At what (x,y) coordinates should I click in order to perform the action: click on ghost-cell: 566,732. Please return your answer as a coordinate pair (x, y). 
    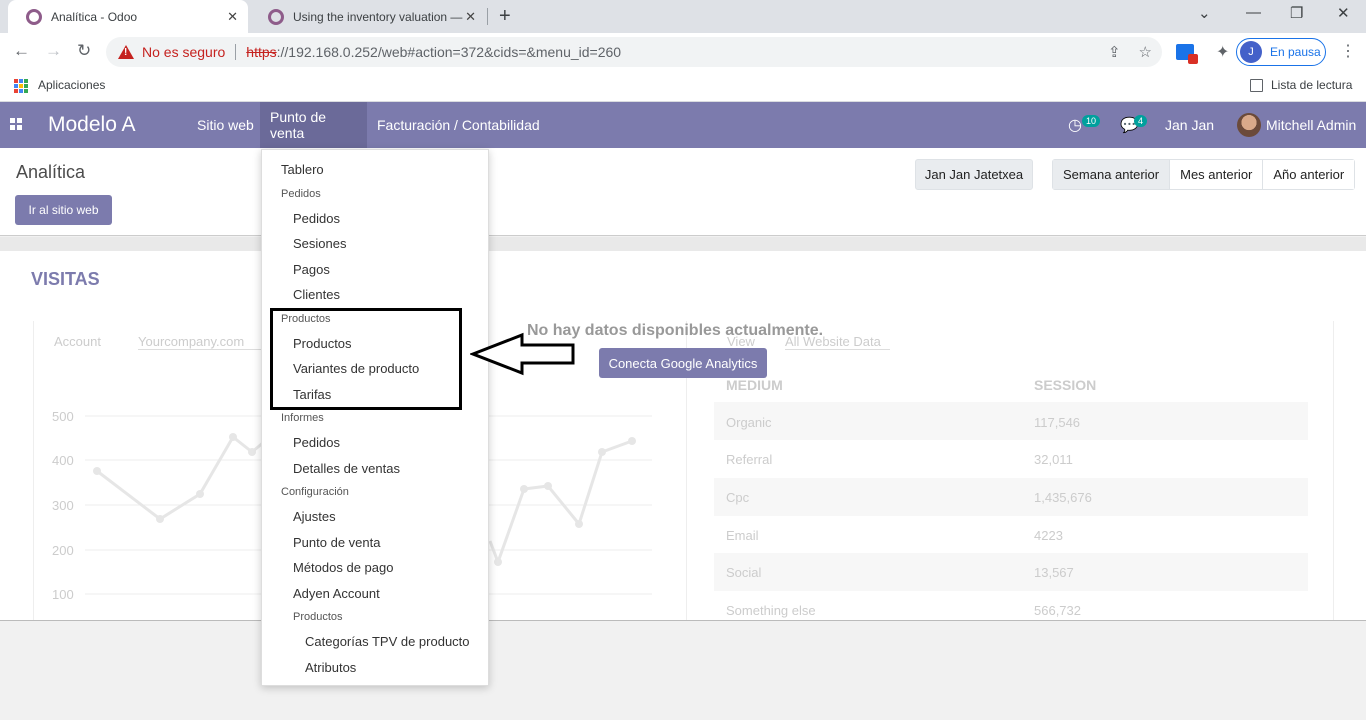
    Looking at the image, I should click on (1057, 610).